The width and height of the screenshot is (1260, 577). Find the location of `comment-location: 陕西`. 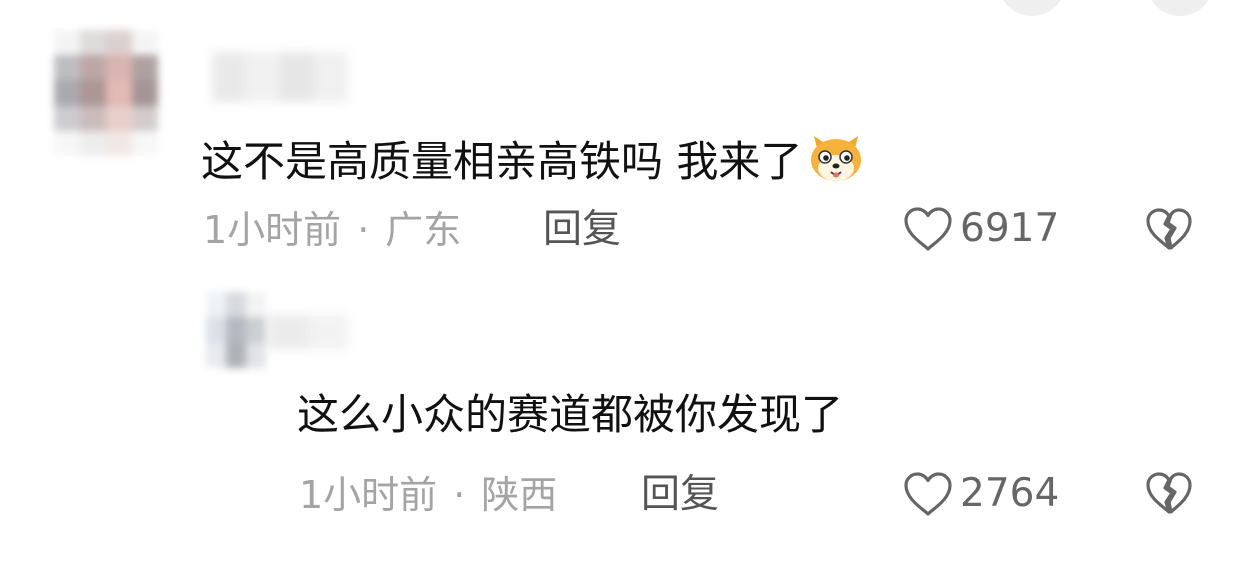

comment-location: 陕西 is located at coordinates (519, 495).